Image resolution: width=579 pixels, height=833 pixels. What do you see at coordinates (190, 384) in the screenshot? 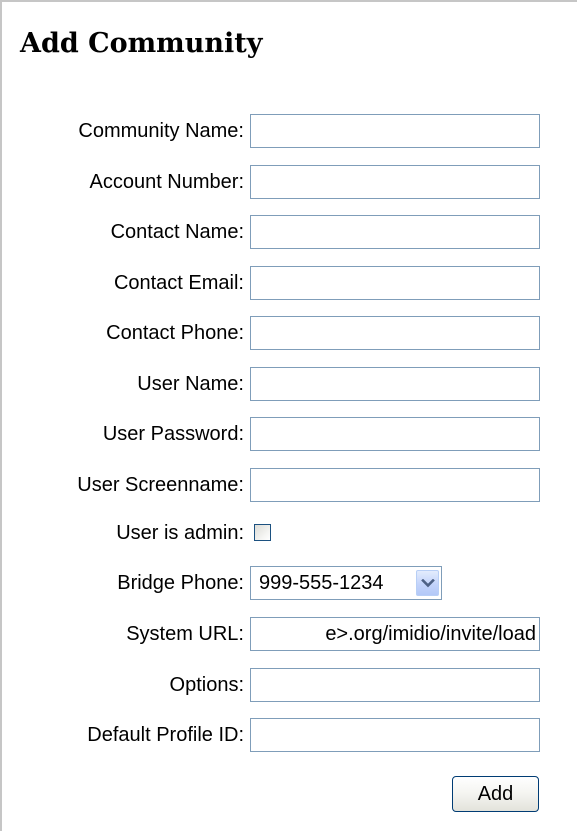
I see `user-name-label: User Name:` at bounding box center [190, 384].